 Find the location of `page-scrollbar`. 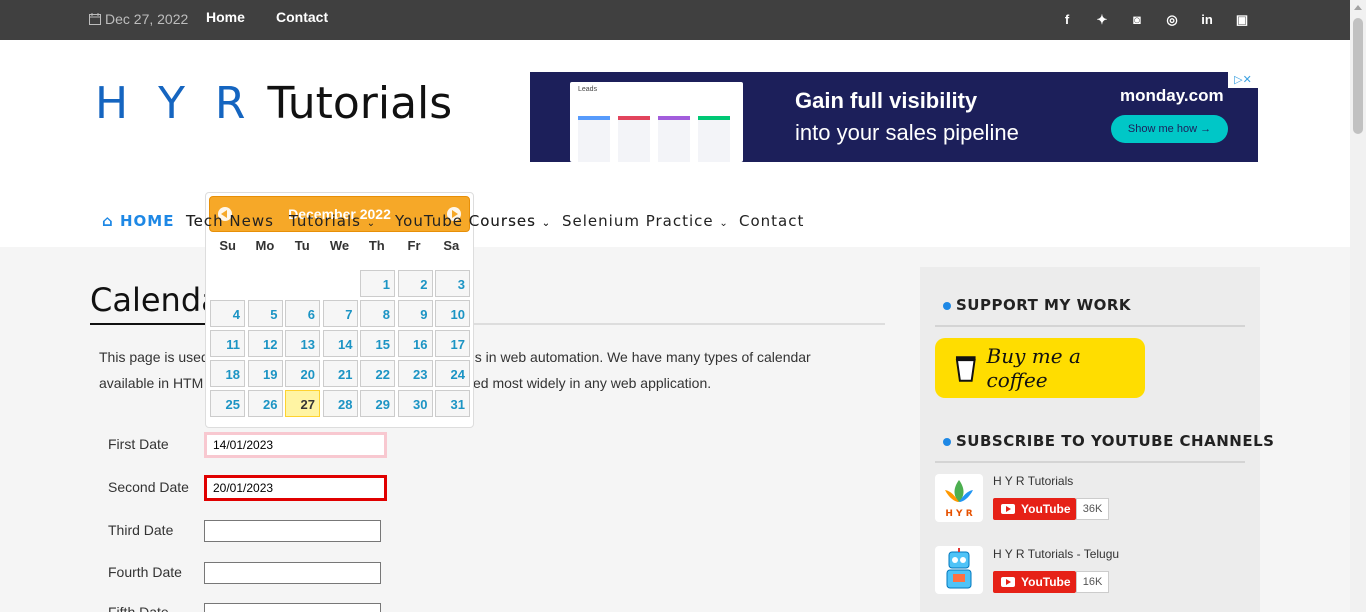

page-scrollbar is located at coordinates (1358, 306).